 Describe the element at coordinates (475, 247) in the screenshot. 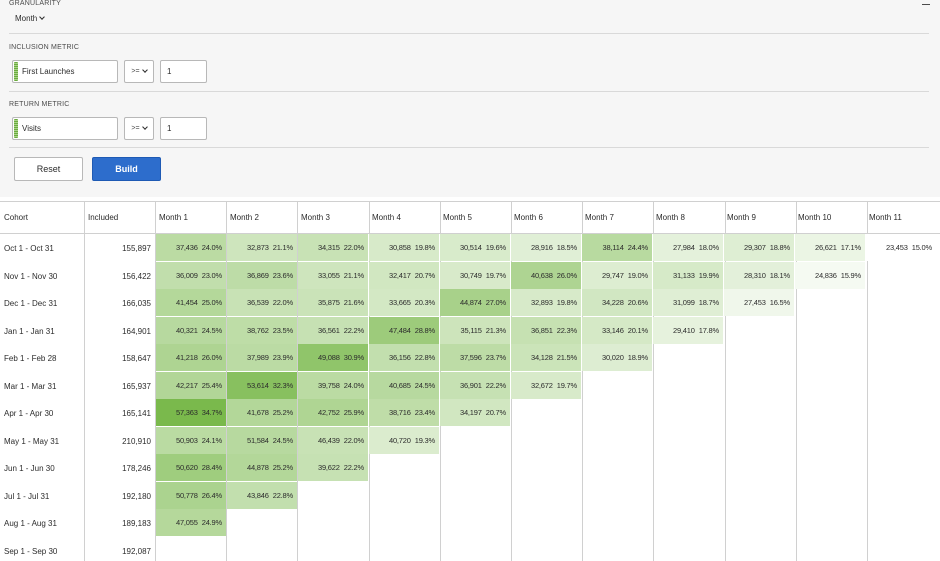

I see `retention-cell: 30,514 19.6%` at that location.